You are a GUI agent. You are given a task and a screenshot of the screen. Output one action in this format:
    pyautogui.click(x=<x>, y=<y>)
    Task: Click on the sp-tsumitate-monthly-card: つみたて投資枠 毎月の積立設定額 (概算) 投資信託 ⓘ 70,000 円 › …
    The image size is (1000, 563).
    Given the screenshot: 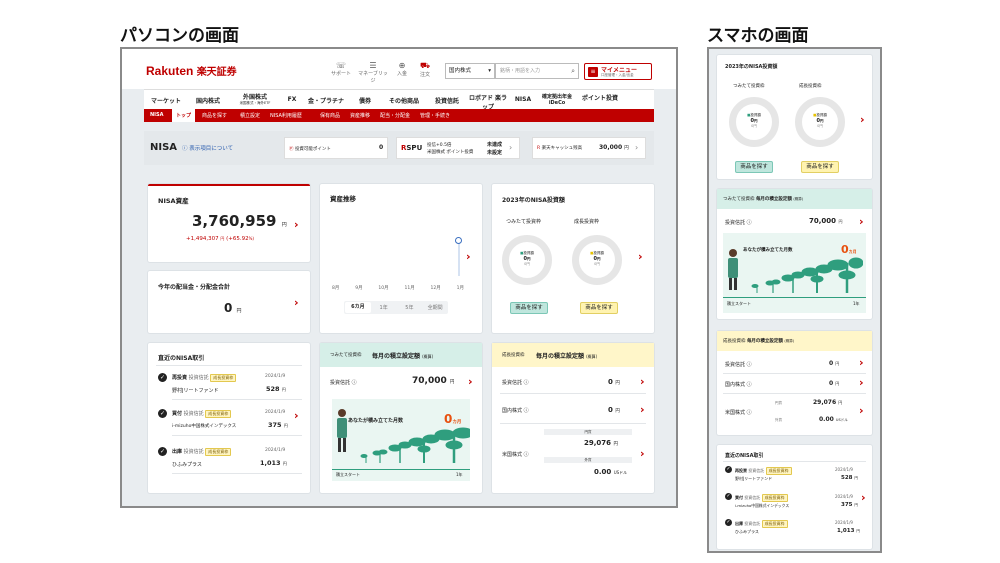 What is the action you would take?
    pyautogui.click(x=794, y=254)
    